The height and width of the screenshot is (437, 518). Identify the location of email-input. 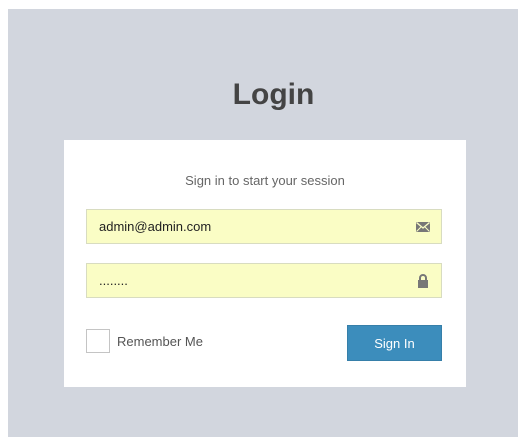
(247, 226).